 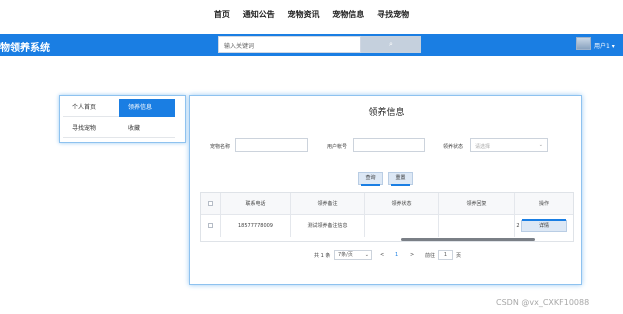 I want to click on user-menu: 用户1 ▾, so click(x=604, y=45).